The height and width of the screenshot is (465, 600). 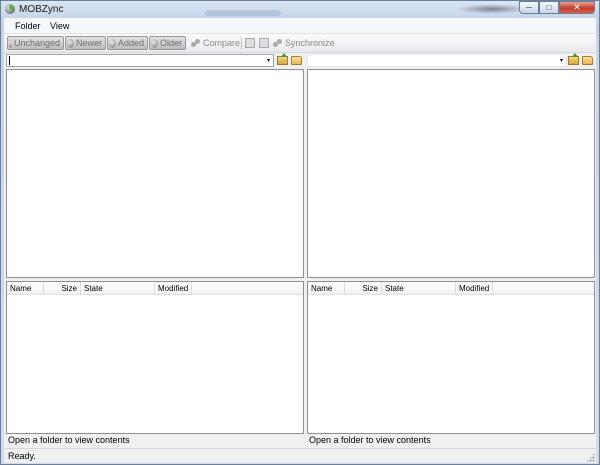 I want to click on filter-label: Unchanged, so click(x=36, y=43).